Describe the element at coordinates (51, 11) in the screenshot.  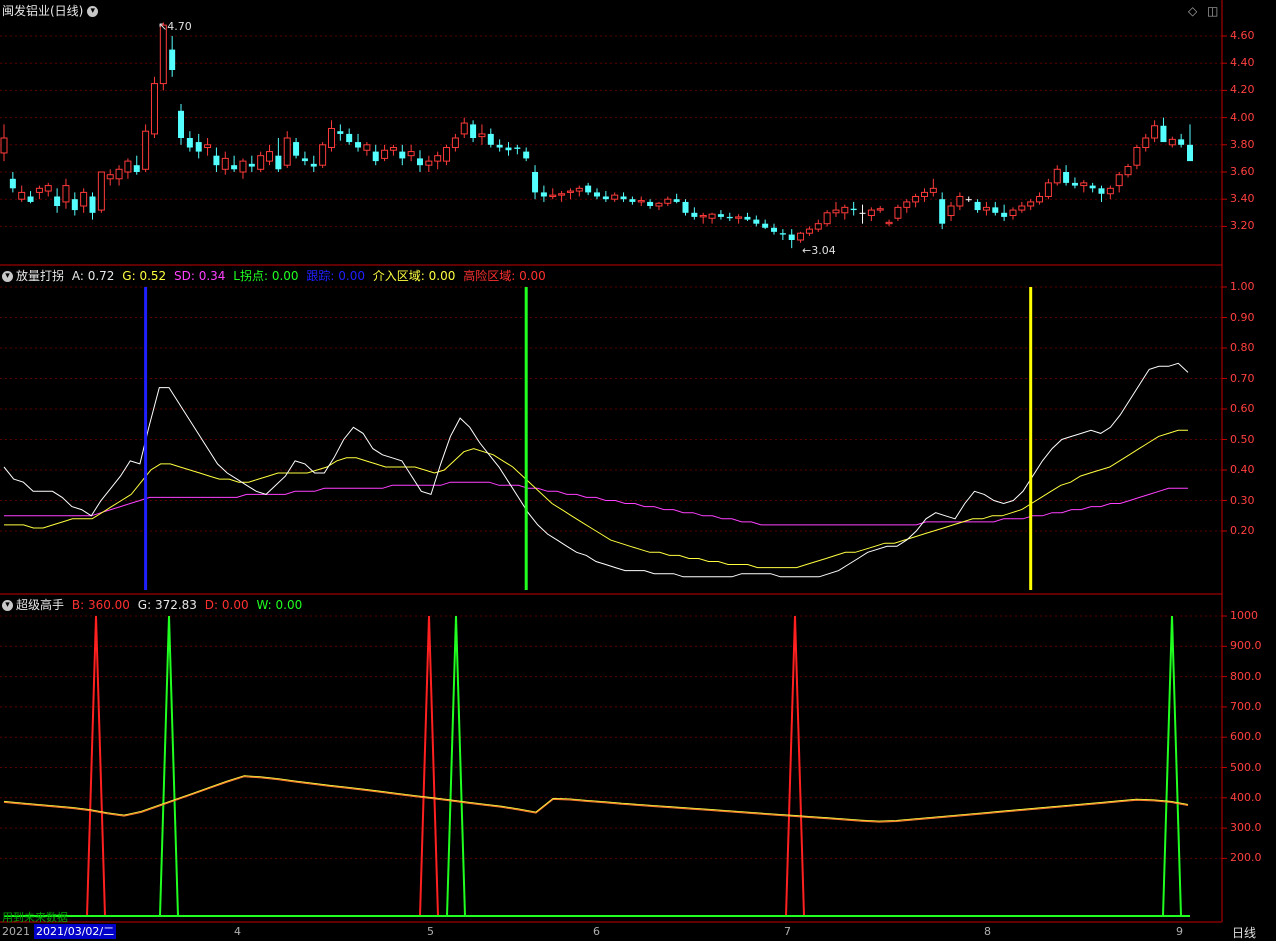
I see `main-panel-title: 闽发铝业(日线) ▾` at that location.